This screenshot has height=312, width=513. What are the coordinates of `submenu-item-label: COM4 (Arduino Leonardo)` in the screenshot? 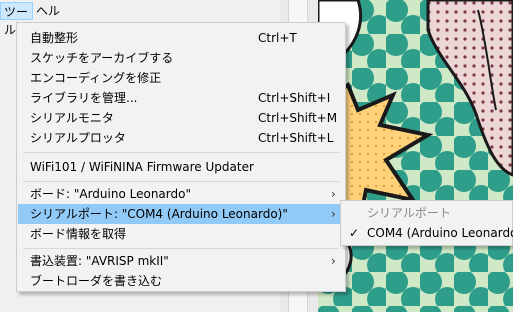 It's located at (440, 233).